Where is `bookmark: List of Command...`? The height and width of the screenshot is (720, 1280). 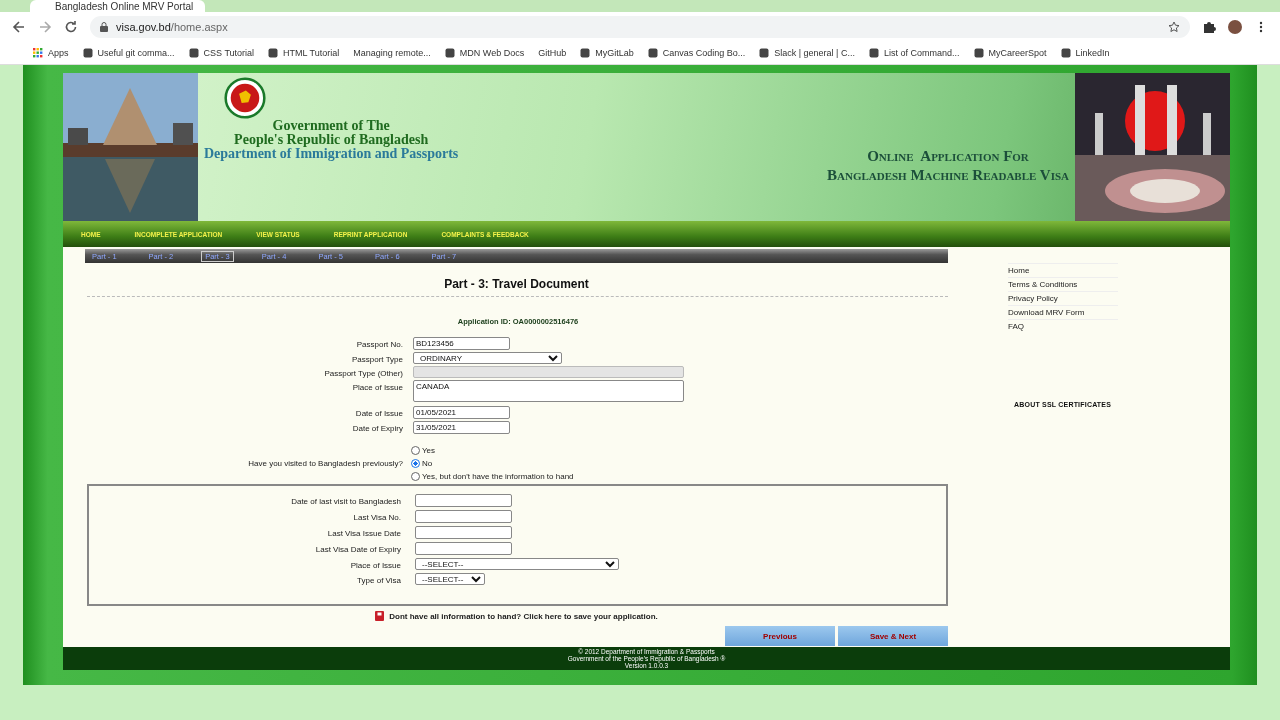 bookmark: List of Command... is located at coordinates (921, 53).